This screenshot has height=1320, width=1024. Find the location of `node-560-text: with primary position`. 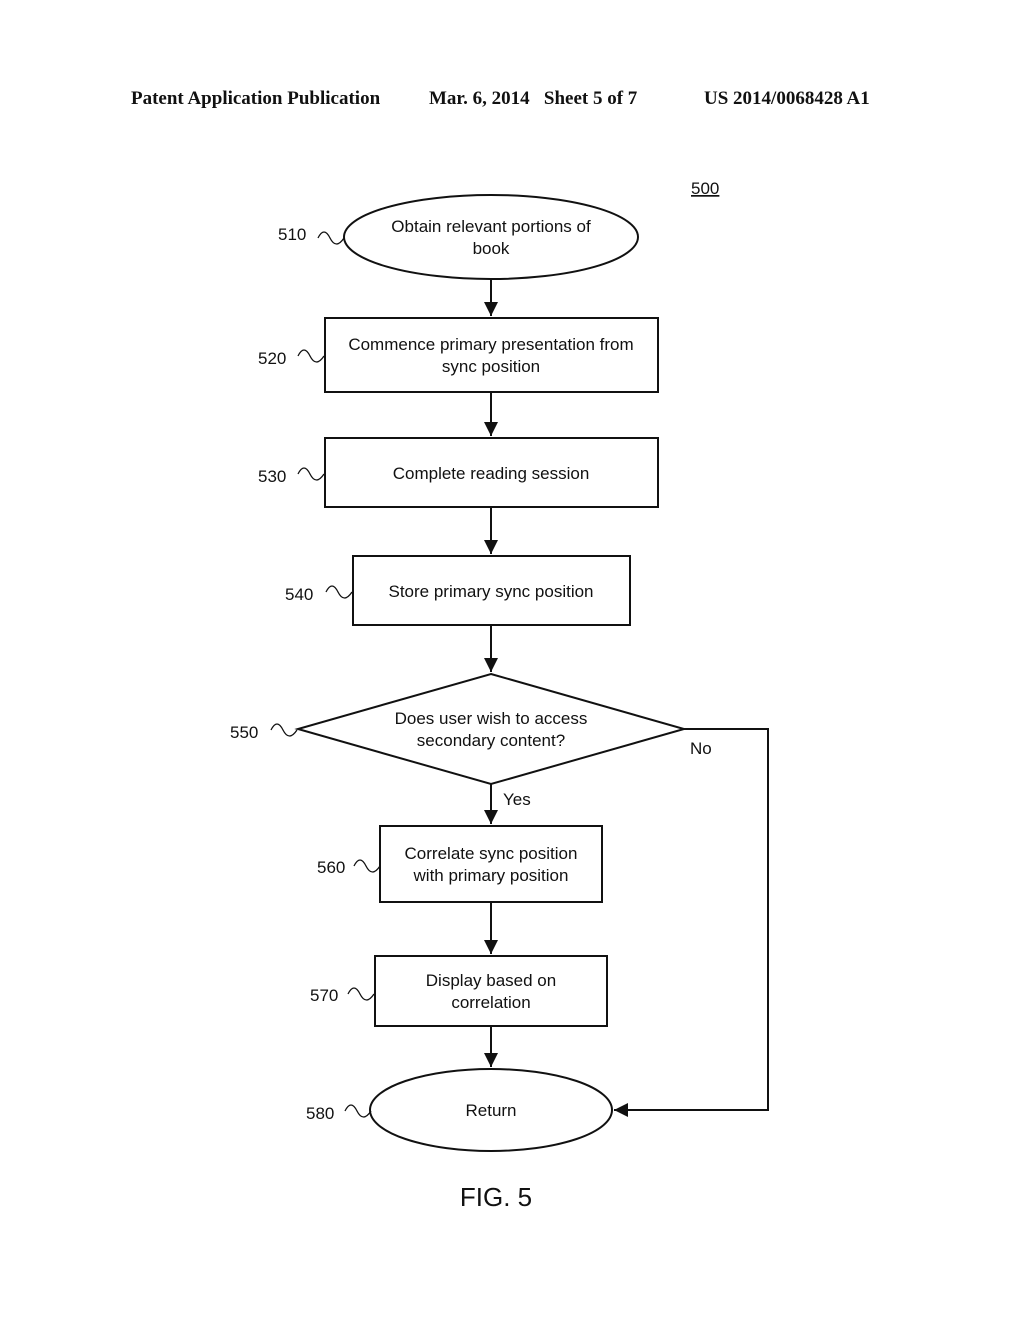

node-560-text: with primary position is located at coordinates (491, 875).